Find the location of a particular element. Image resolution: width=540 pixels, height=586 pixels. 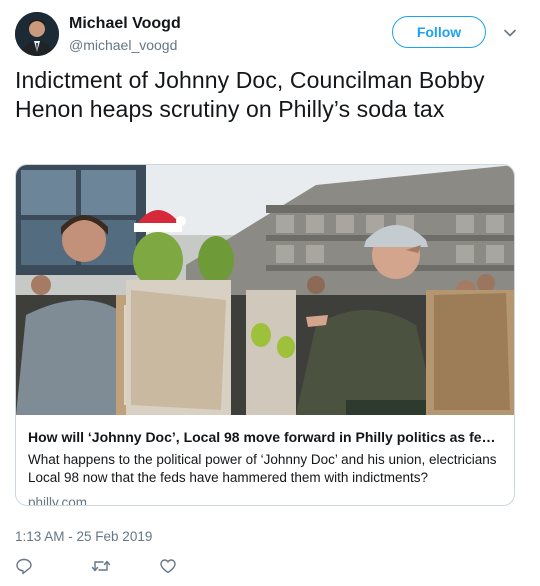

tweet-timestamp: 1:13 AM - 25 Feb 2019 is located at coordinates (83, 536).